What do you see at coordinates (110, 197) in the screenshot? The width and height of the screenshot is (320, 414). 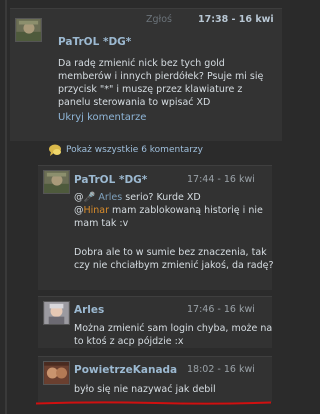 I see `mention-link: Arles` at bounding box center [110, 197].